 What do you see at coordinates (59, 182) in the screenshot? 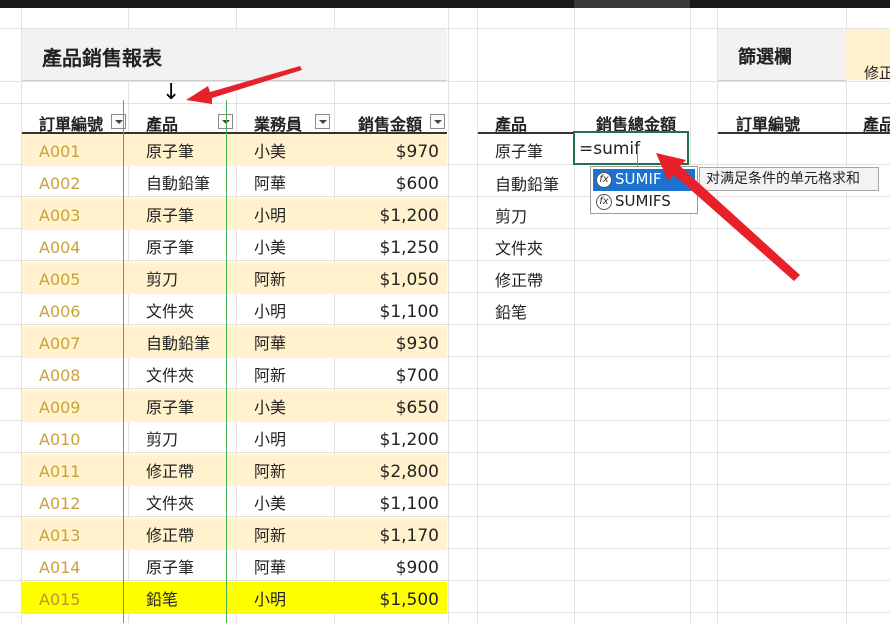
I see `order-id-cell: A002` at bounding box center [59, 182].